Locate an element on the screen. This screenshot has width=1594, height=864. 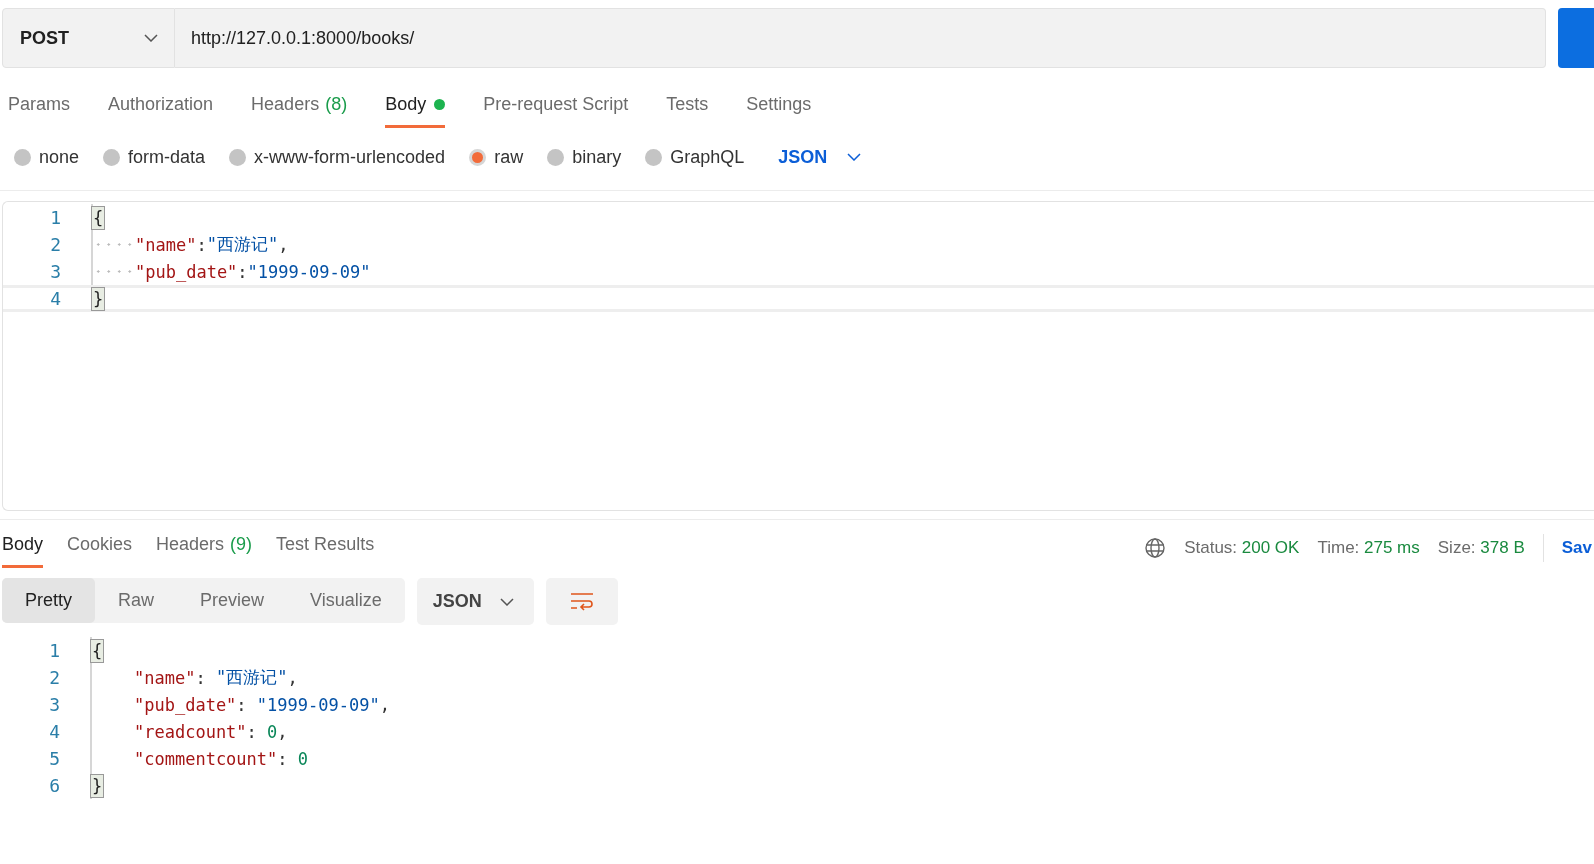
response-stat: Status: 200 OK is located at coordinates (1242, 548).